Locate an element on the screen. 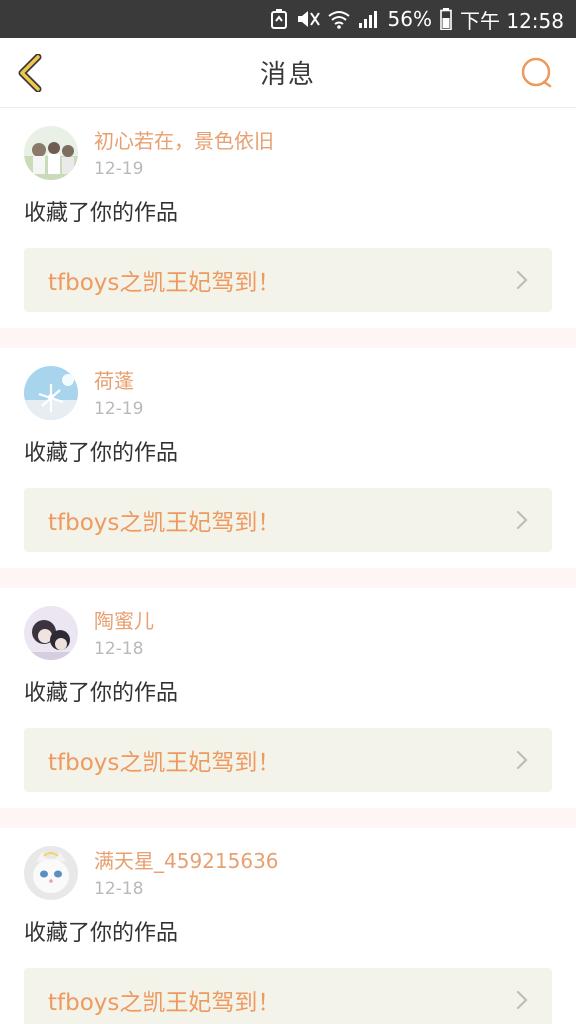 Image resolution: width=576 pixels, height=1024 pixels. app-header: 消息 is located at coordinates (288, 73).